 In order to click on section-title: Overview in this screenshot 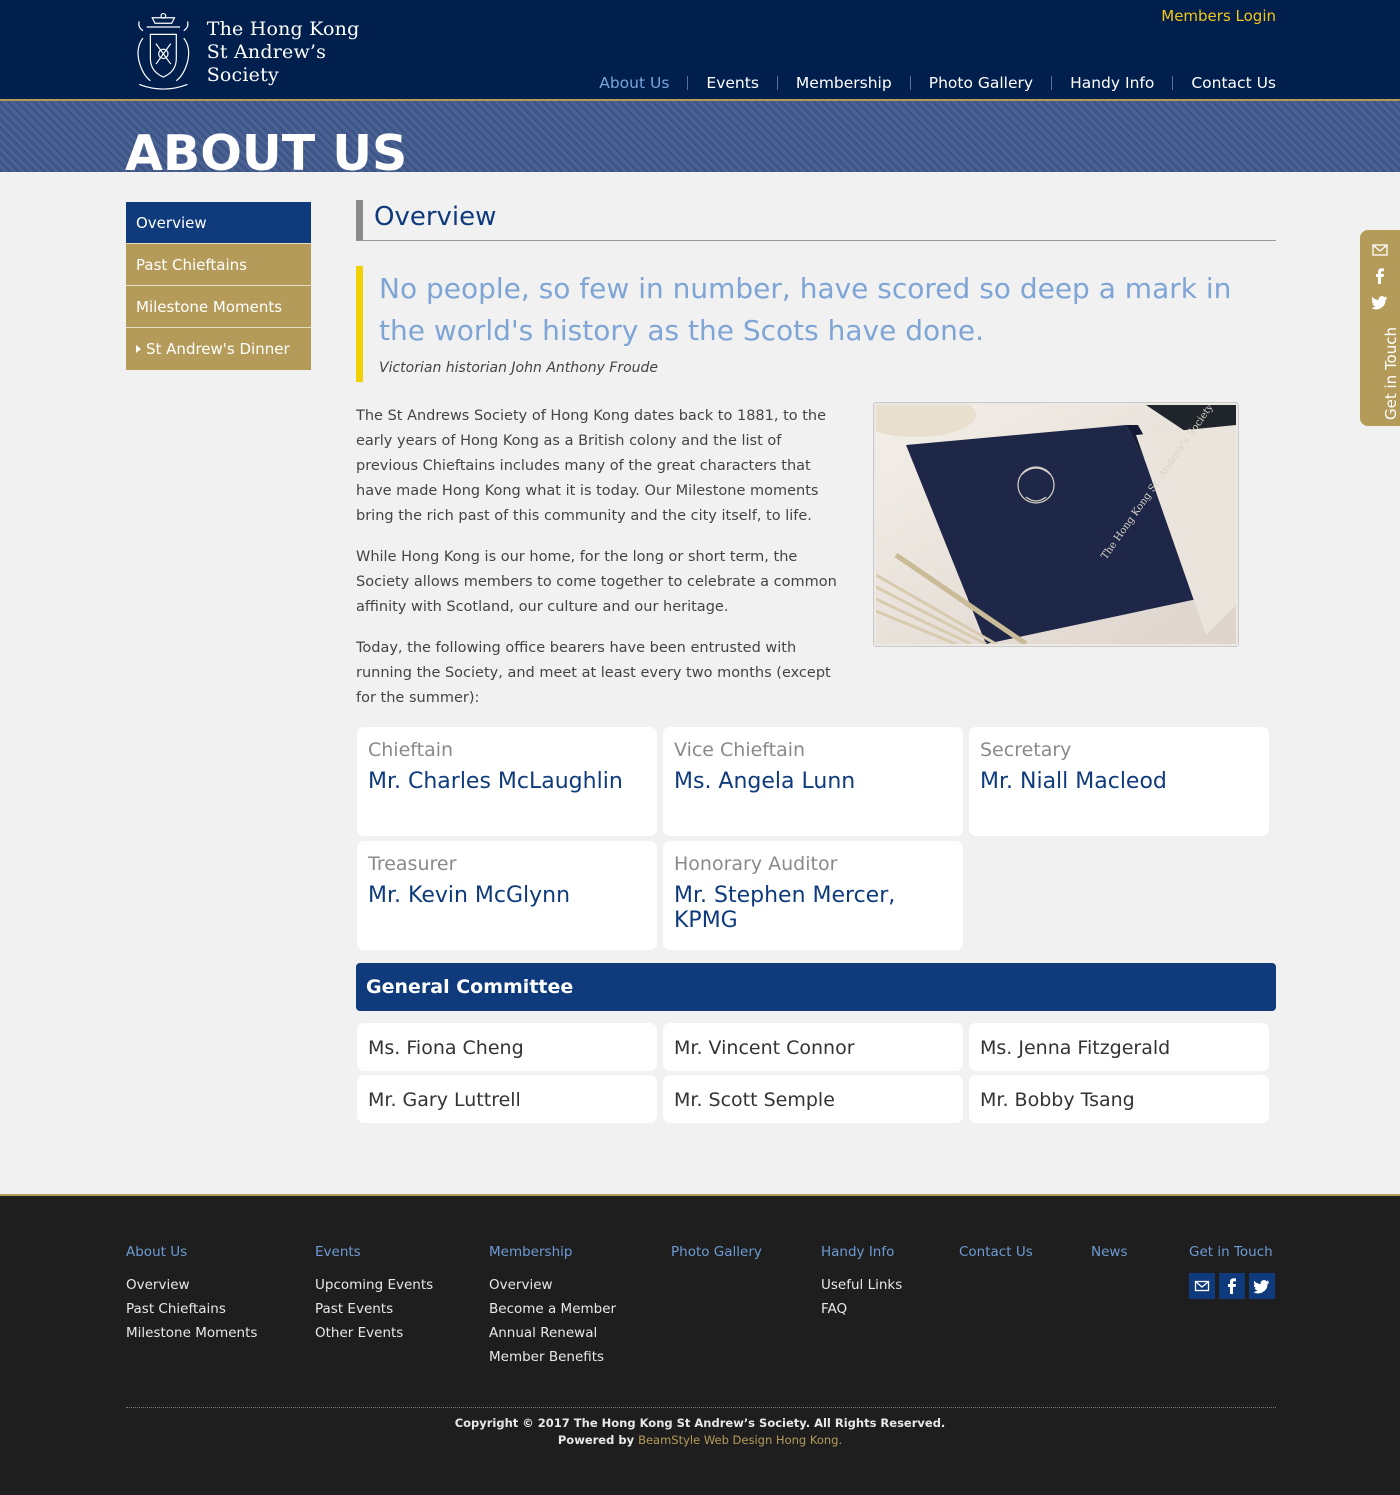, I will do `click(816, 220)`.